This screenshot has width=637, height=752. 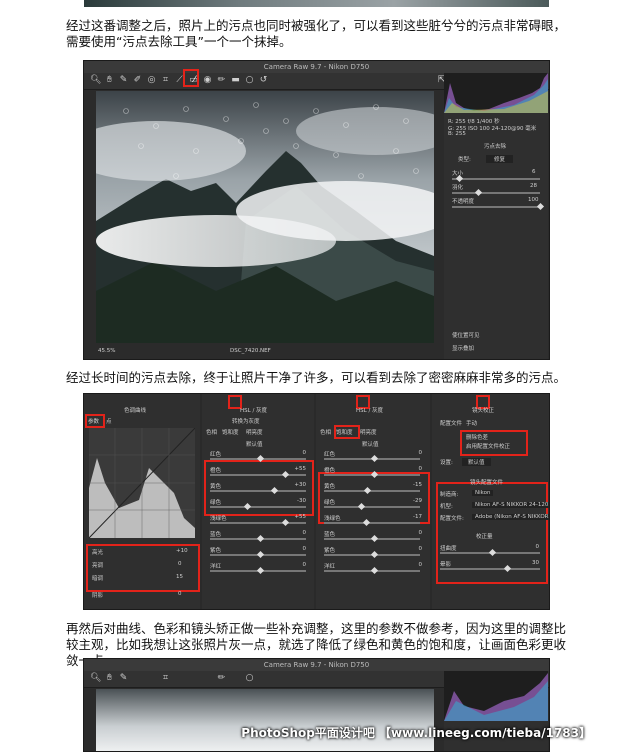 I want to click on remove-ca-checkbox: 删除色差, so click(x=477, y=437).